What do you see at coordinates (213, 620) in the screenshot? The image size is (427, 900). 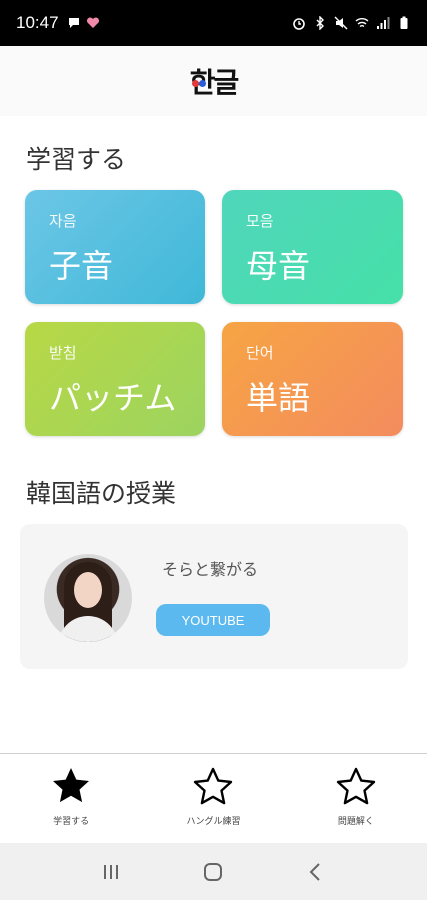 I see `youtube-button: YOUTUBE` at bounding box center [213, 620].